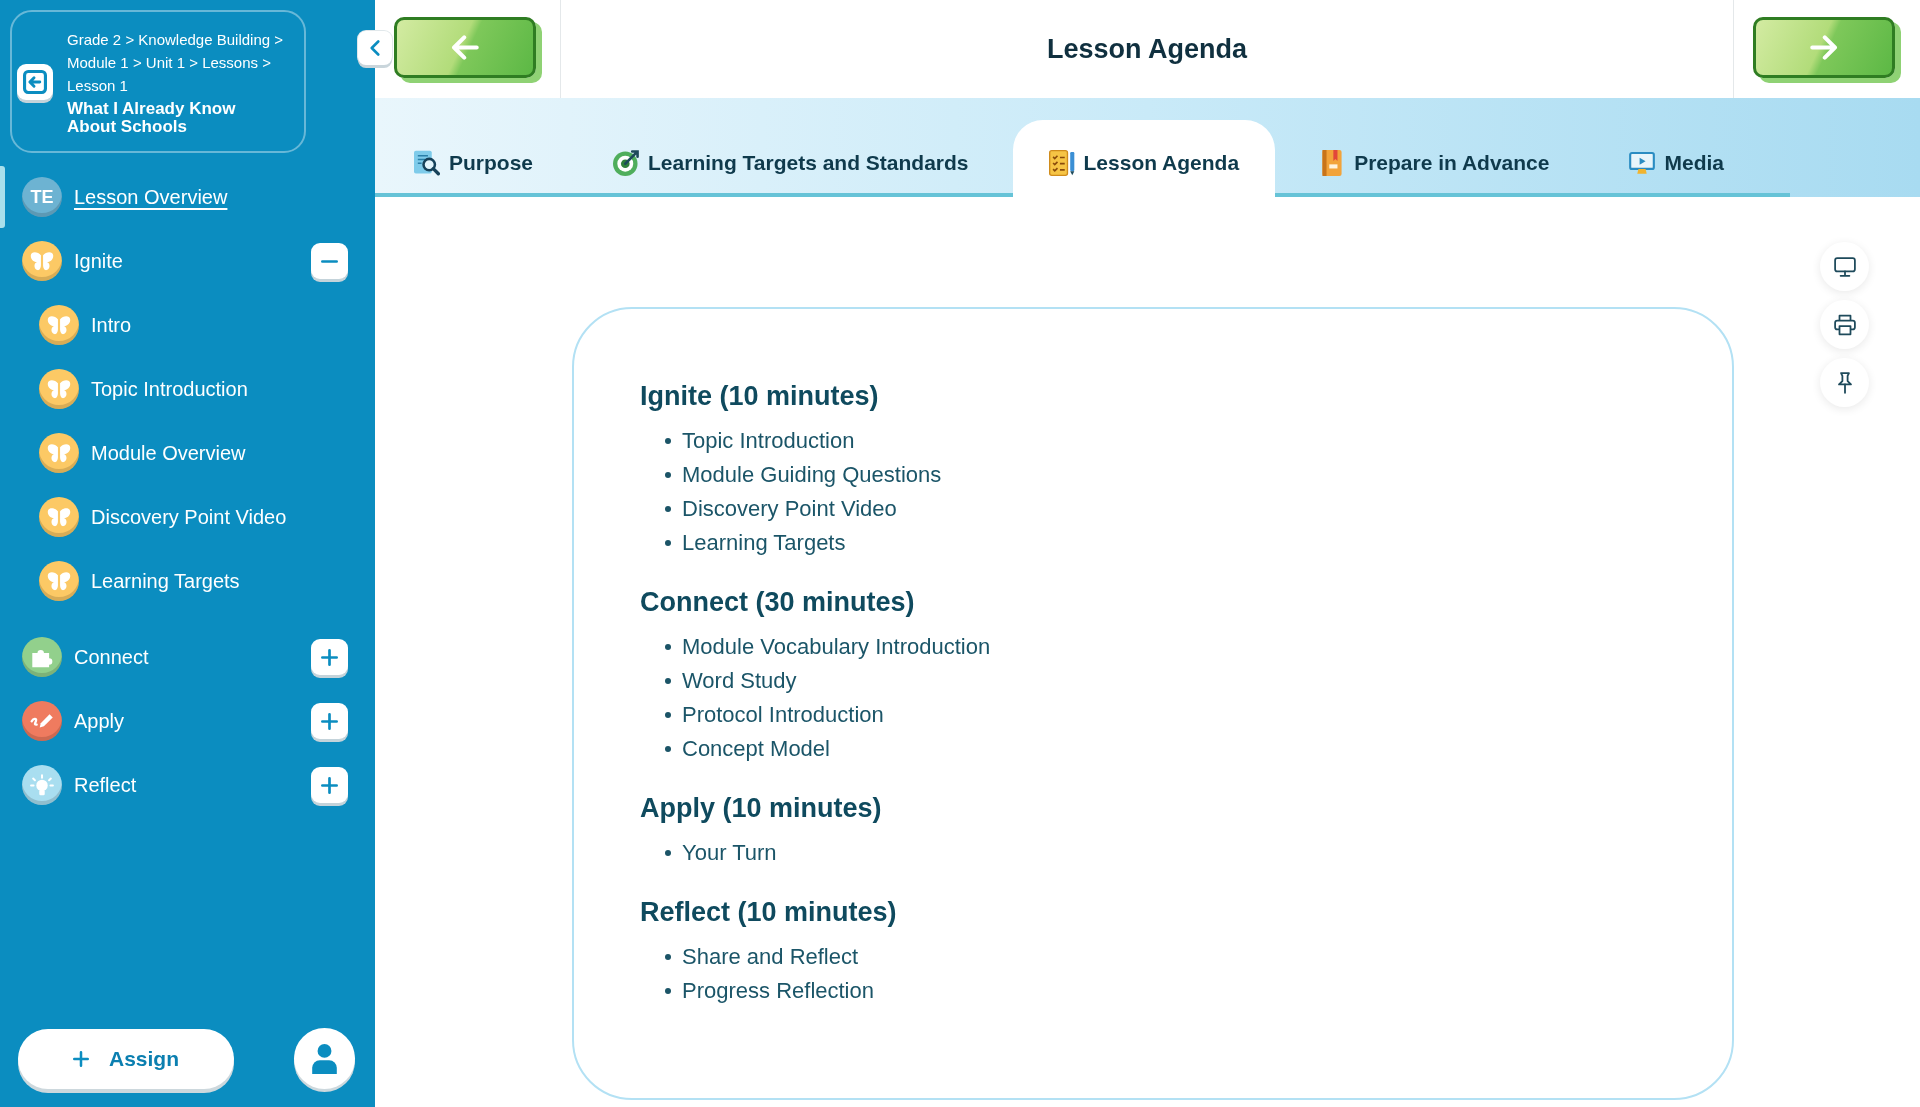 This screenshot has height=1107, width=1920. Describe the element at coordinates (1824, 47) in the screenshot. I see `arrow-right-icon` at that location.